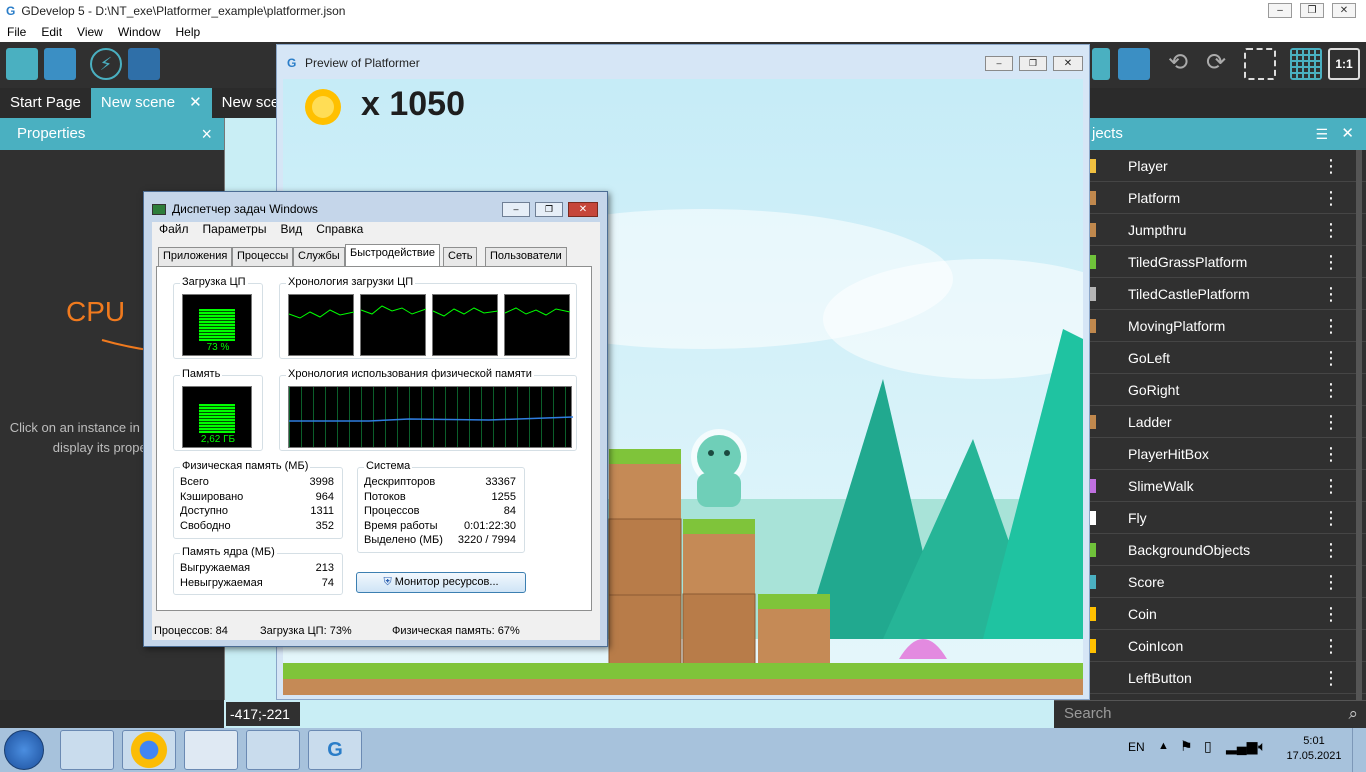 The image size is (1366, 772). Describe the element at coordinates (195, 256) in the screenshot. I see `tm-tab-applications: Приложения` at that location.